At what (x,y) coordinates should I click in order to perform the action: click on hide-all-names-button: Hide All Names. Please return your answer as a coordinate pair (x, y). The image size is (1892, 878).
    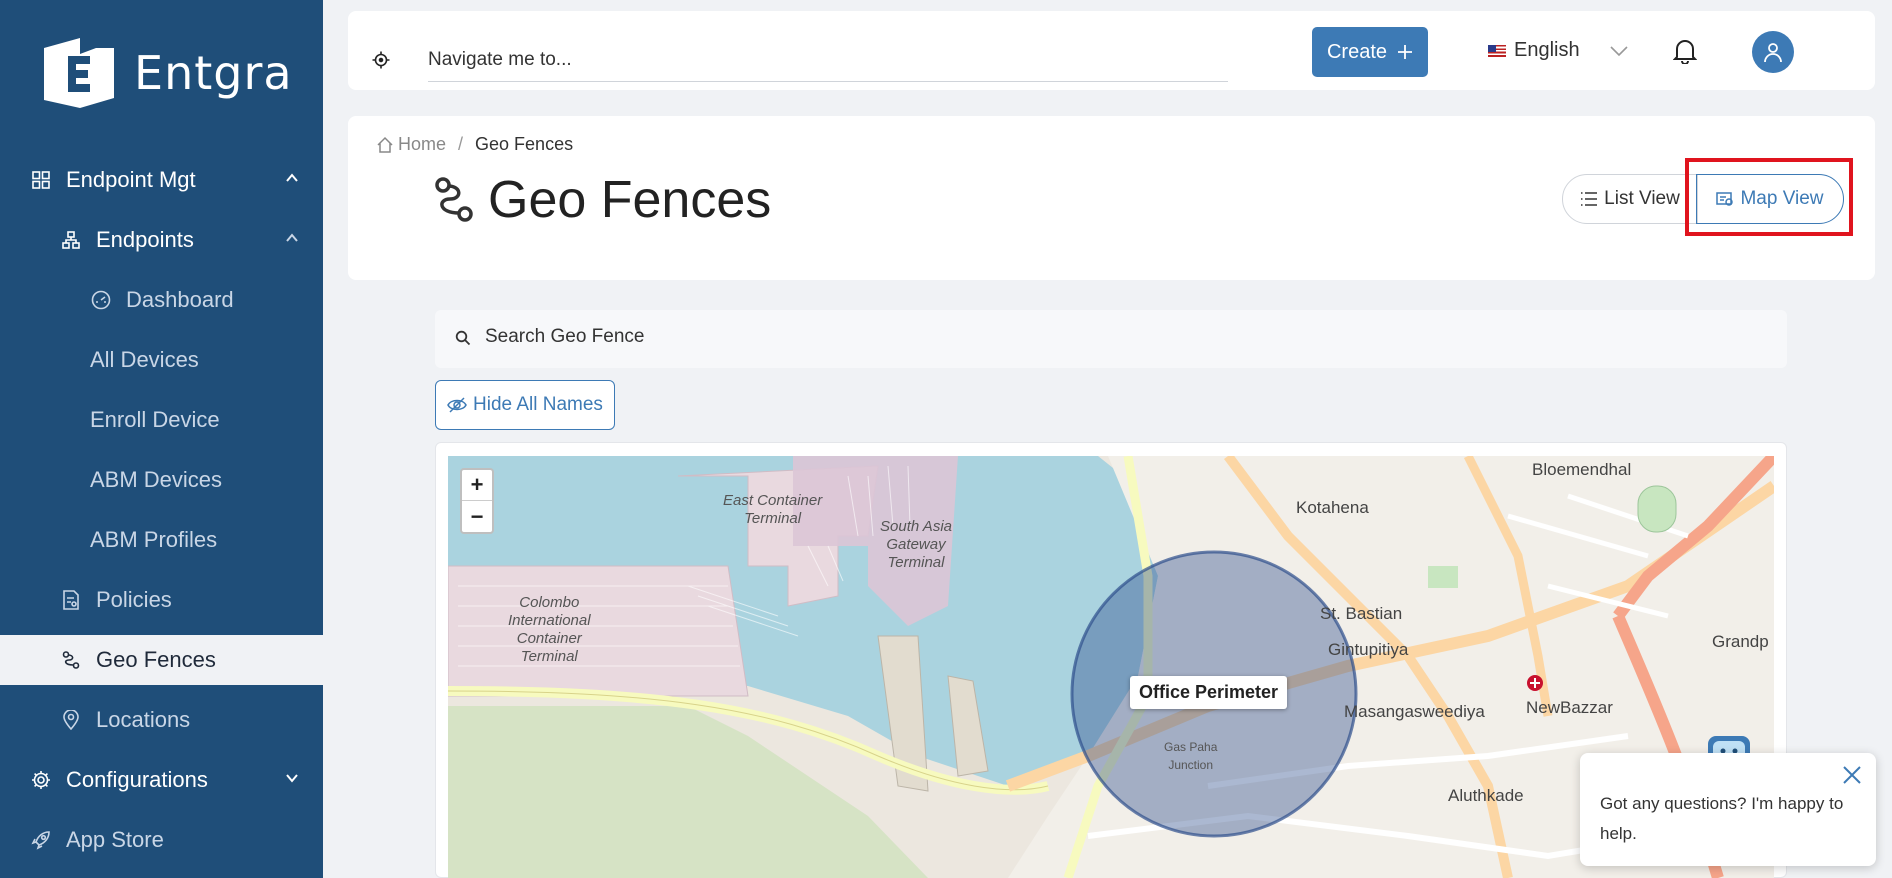
    Looking at the image, I should click on (525, 405).